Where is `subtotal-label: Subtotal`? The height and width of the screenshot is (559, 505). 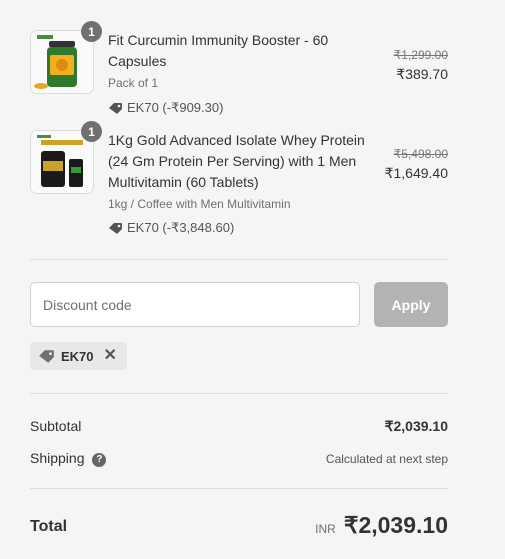 subtotal-label: Subtotal is located at coordinates (56, 426).